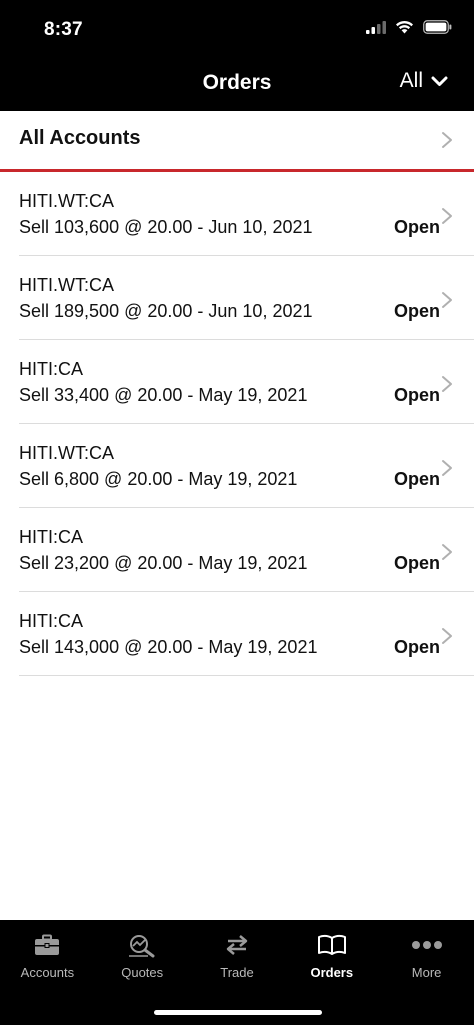  What do you see at coordinates (237, 960) in the screenshot?
I see `tab-trade: Trade` at bounding box center [237, 960].